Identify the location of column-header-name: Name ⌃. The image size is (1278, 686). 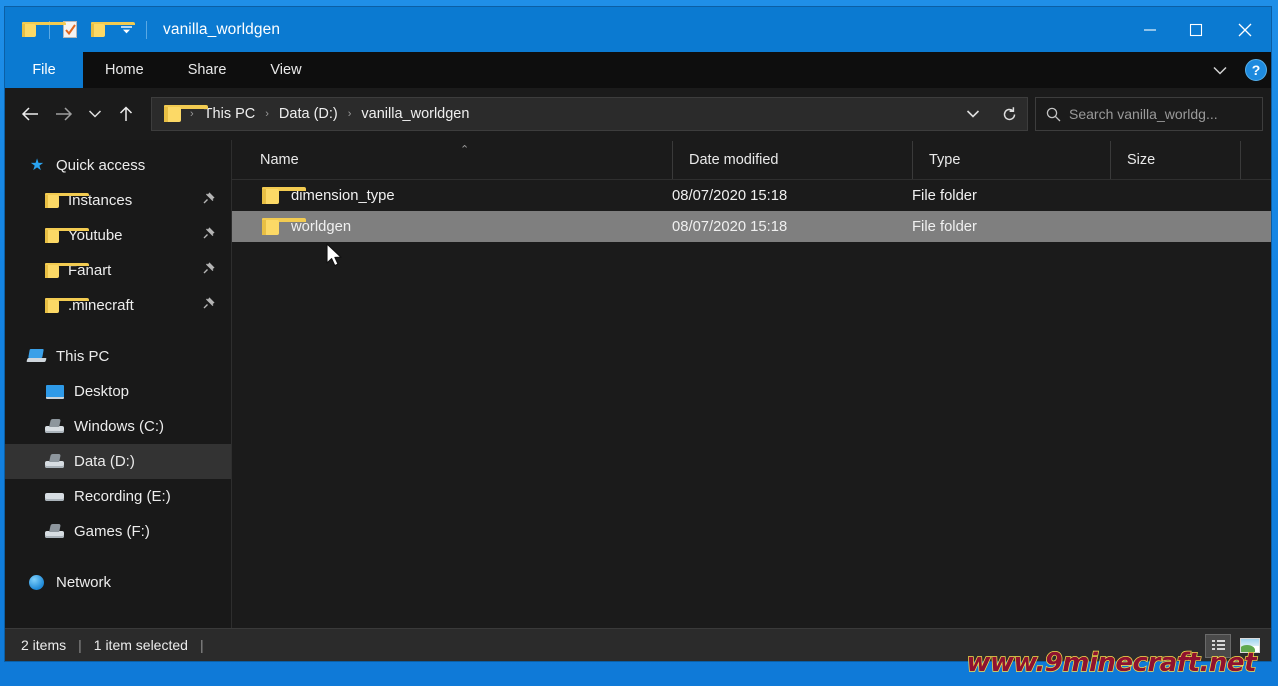
(452, 160).